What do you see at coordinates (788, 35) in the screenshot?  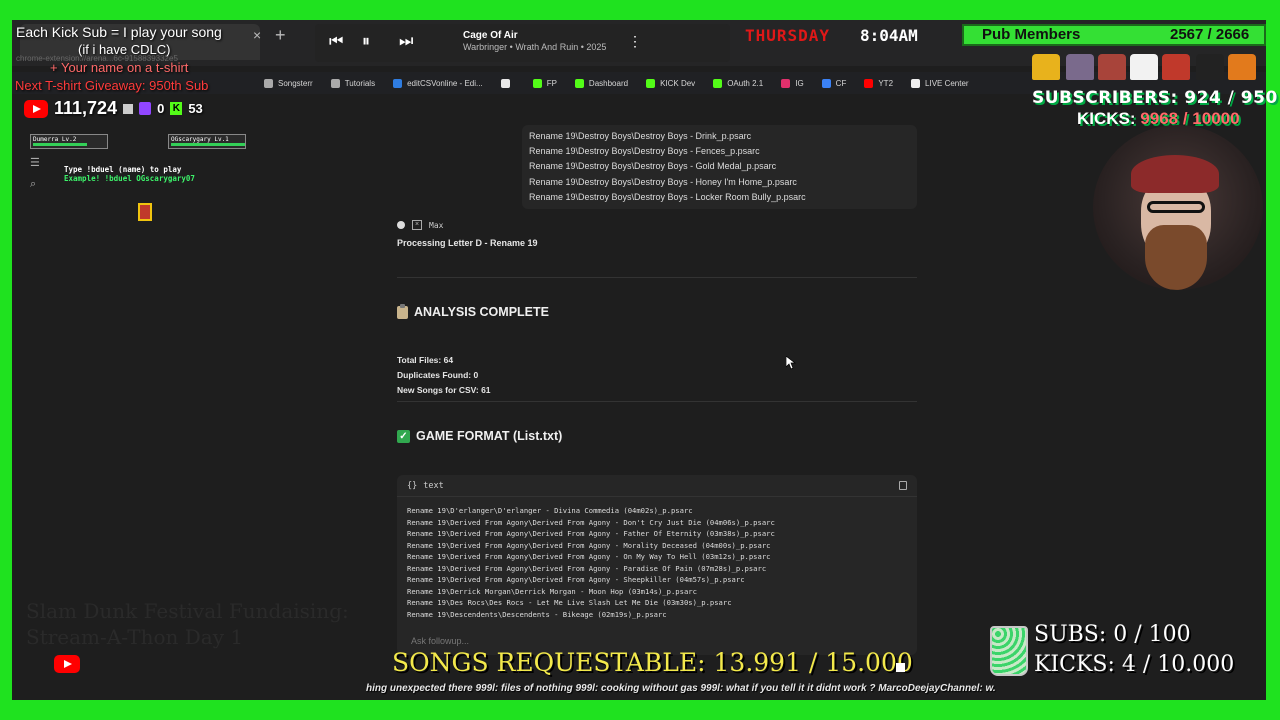 I see `weekday: THURSDAY` at bounding box center [788, 35].